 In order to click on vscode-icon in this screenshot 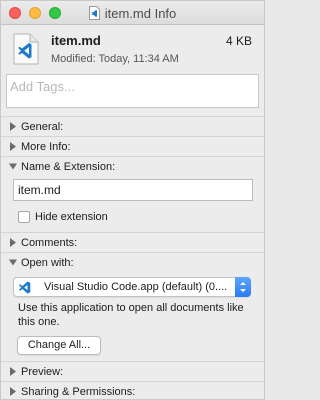, I will do `click(24, 287)`.